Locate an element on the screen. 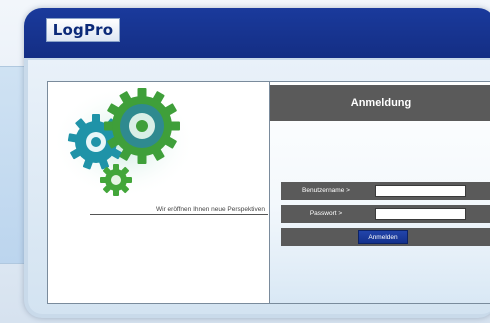 The width and height of the screenshot is (490, 323). username-row: Benutzername > is located at coordinates (385, 191).